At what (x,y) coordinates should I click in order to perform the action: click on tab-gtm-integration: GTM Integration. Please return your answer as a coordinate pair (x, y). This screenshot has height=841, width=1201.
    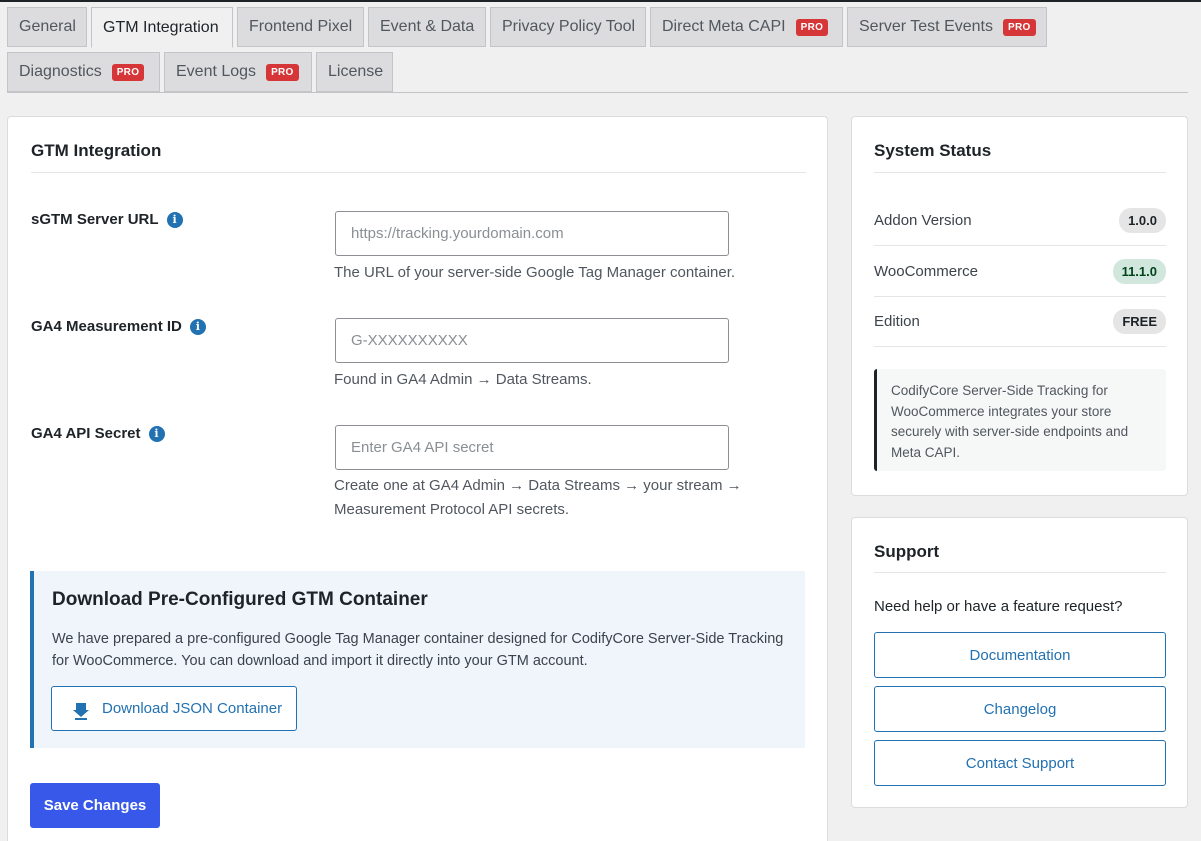
    Looking at the image, I should click on (162, 27).